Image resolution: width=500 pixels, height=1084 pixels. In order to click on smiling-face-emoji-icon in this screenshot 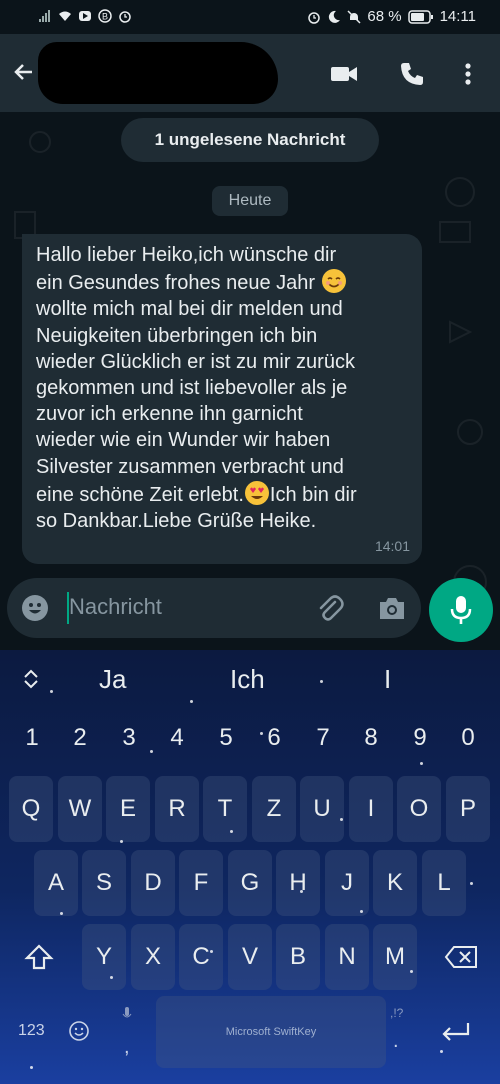, I will do `click(333, 281)`.